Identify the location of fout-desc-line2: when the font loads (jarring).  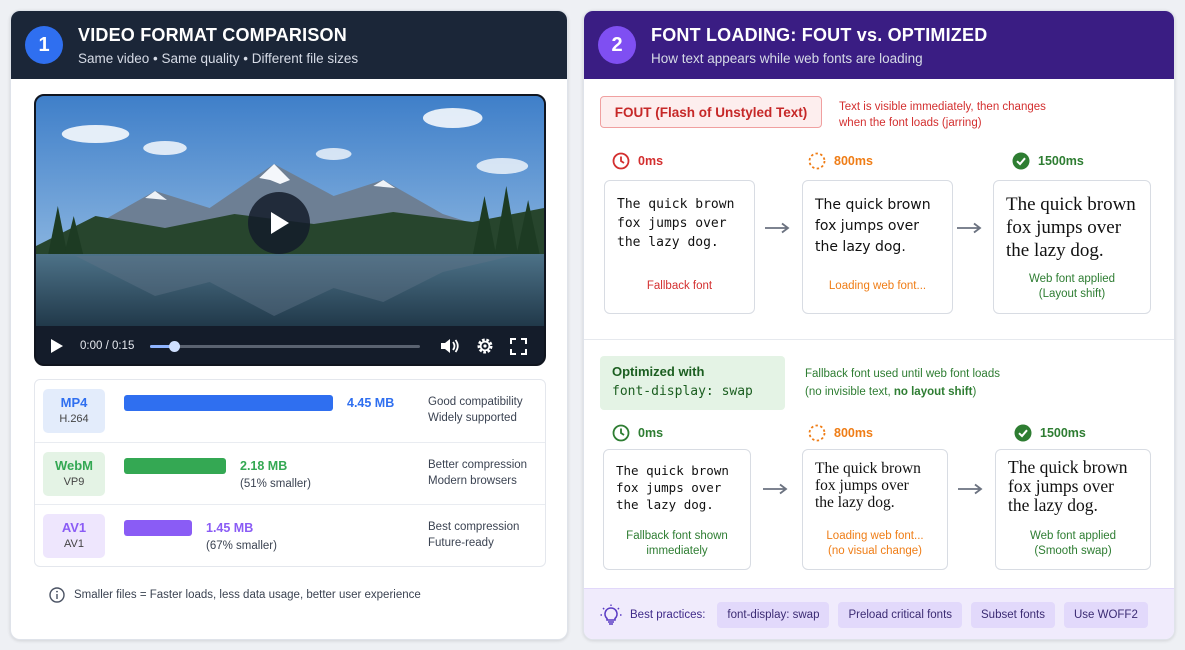
(910, 123).